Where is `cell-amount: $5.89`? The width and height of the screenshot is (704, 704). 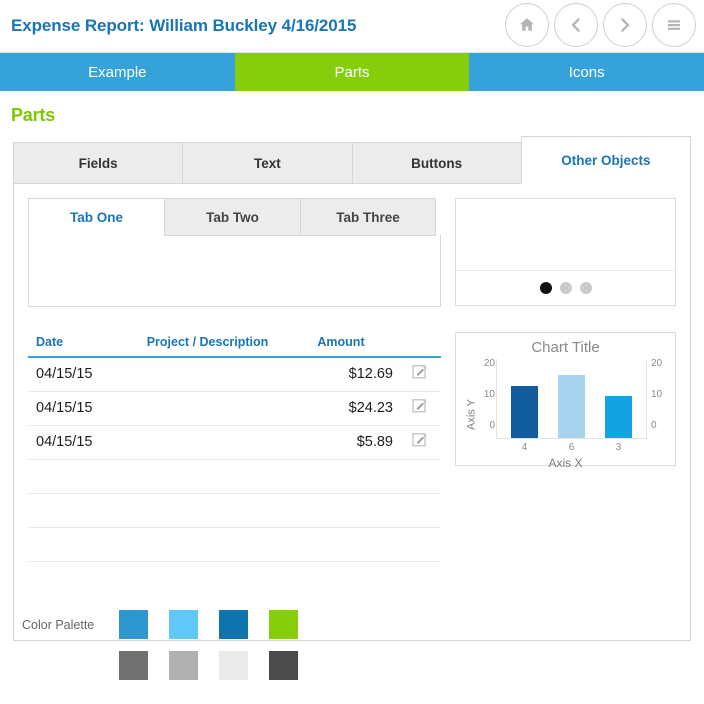 cell-amount: $5.89 is located at coordinates (341, 442).